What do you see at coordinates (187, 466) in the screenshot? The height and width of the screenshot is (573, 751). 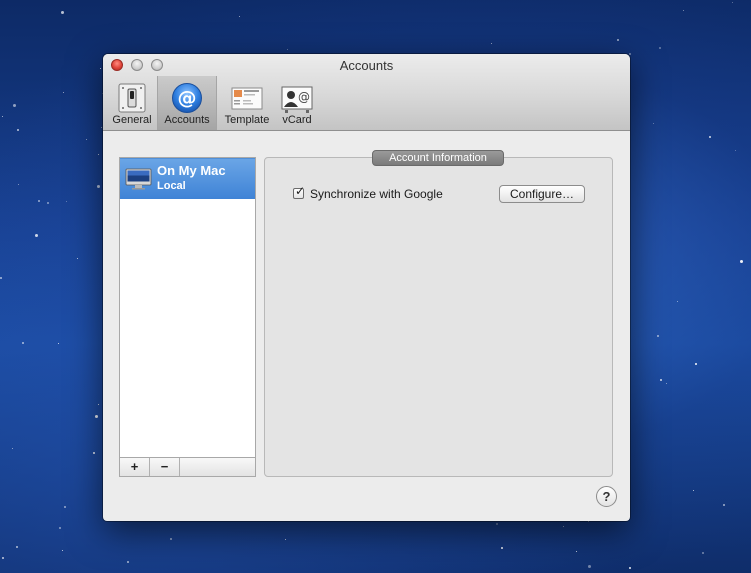 I see `list-button-bar: + −` at bounding box center [187, 466].